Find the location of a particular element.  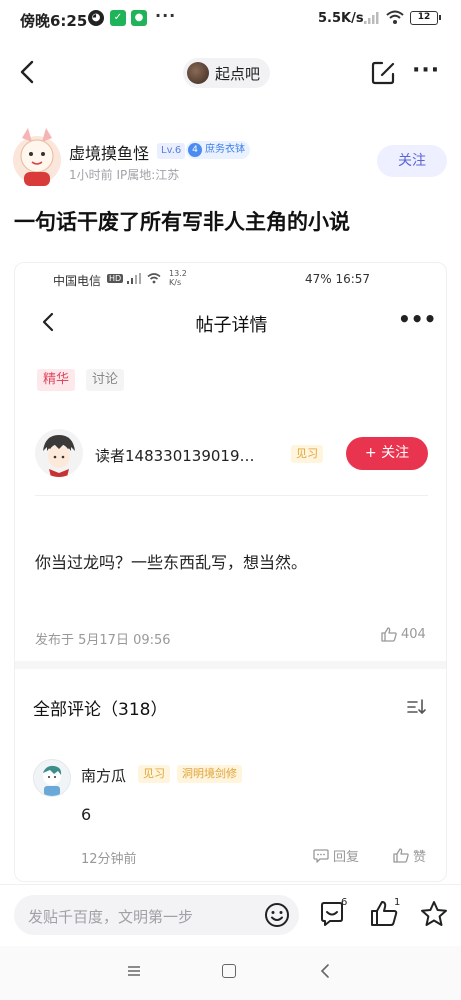

comment-like-button: 赞 is located at coordinates (409, 855).